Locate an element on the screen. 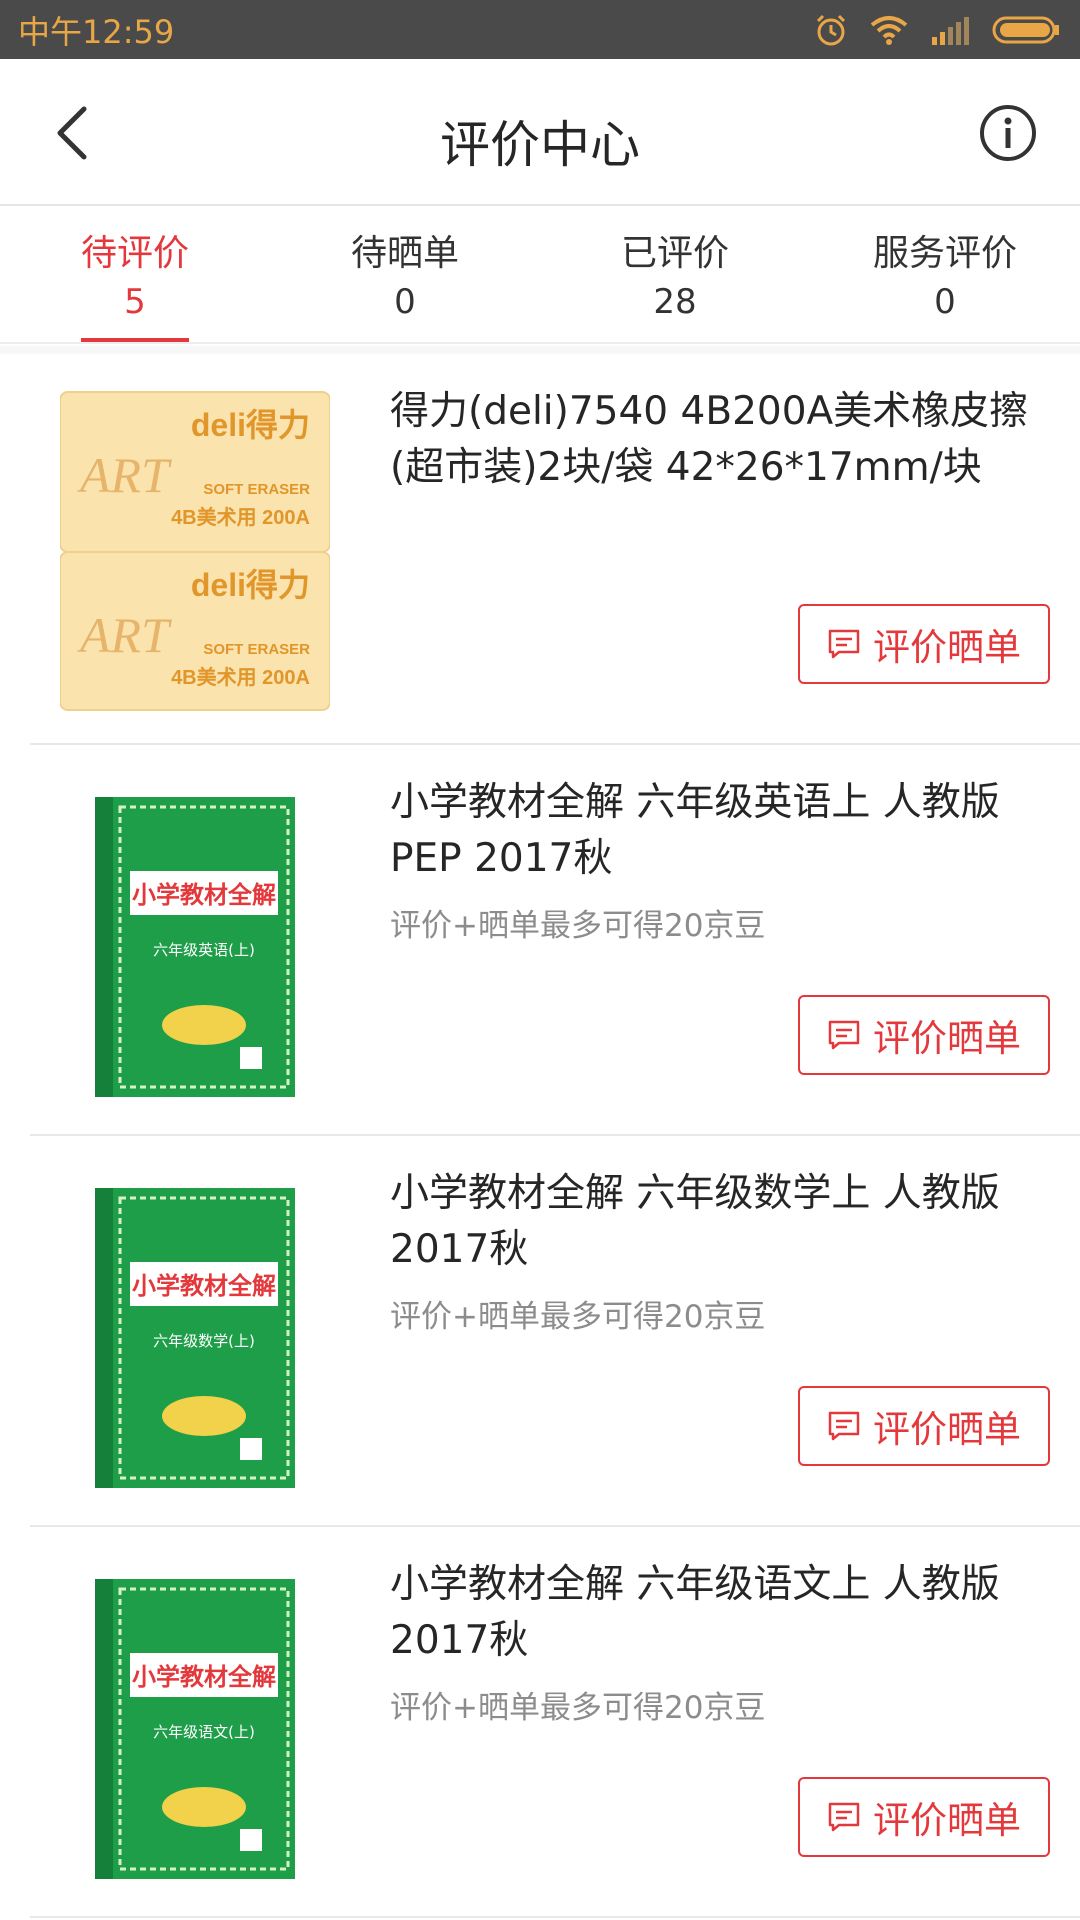  tab-label: 待评价 is located at coordinates (134, 253).